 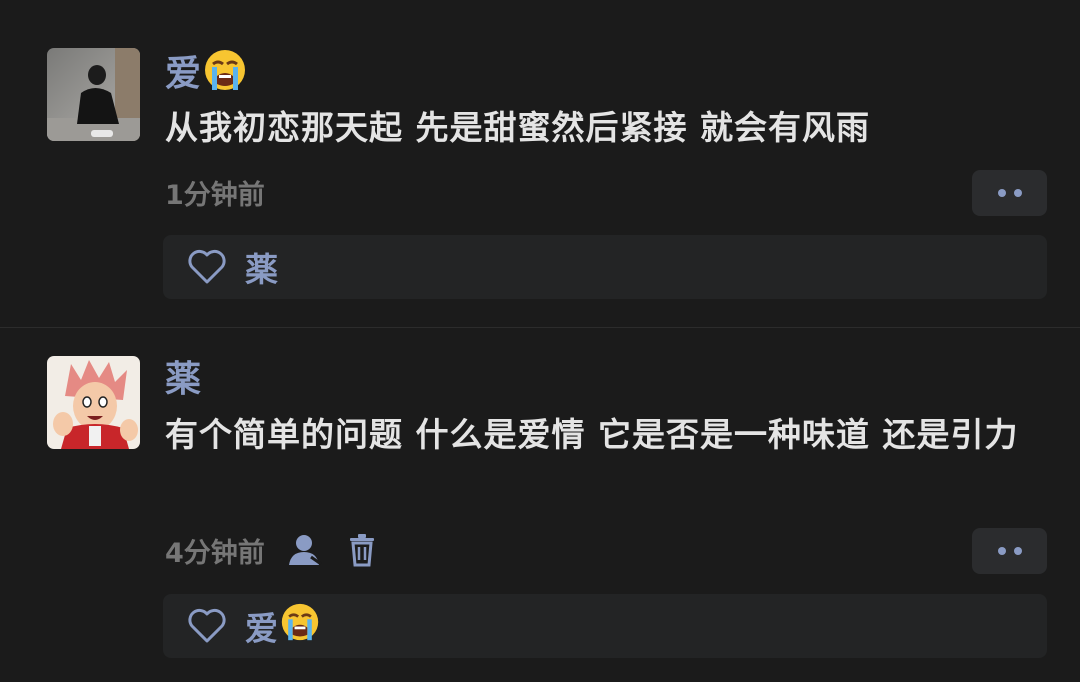 I want to click on trash-icon, so click(x=362, y=550).